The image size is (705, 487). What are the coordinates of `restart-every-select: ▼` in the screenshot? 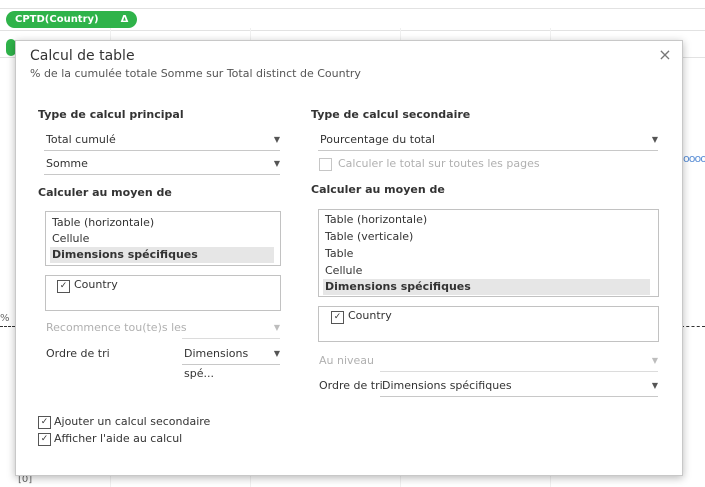 It's located at (231, 328).